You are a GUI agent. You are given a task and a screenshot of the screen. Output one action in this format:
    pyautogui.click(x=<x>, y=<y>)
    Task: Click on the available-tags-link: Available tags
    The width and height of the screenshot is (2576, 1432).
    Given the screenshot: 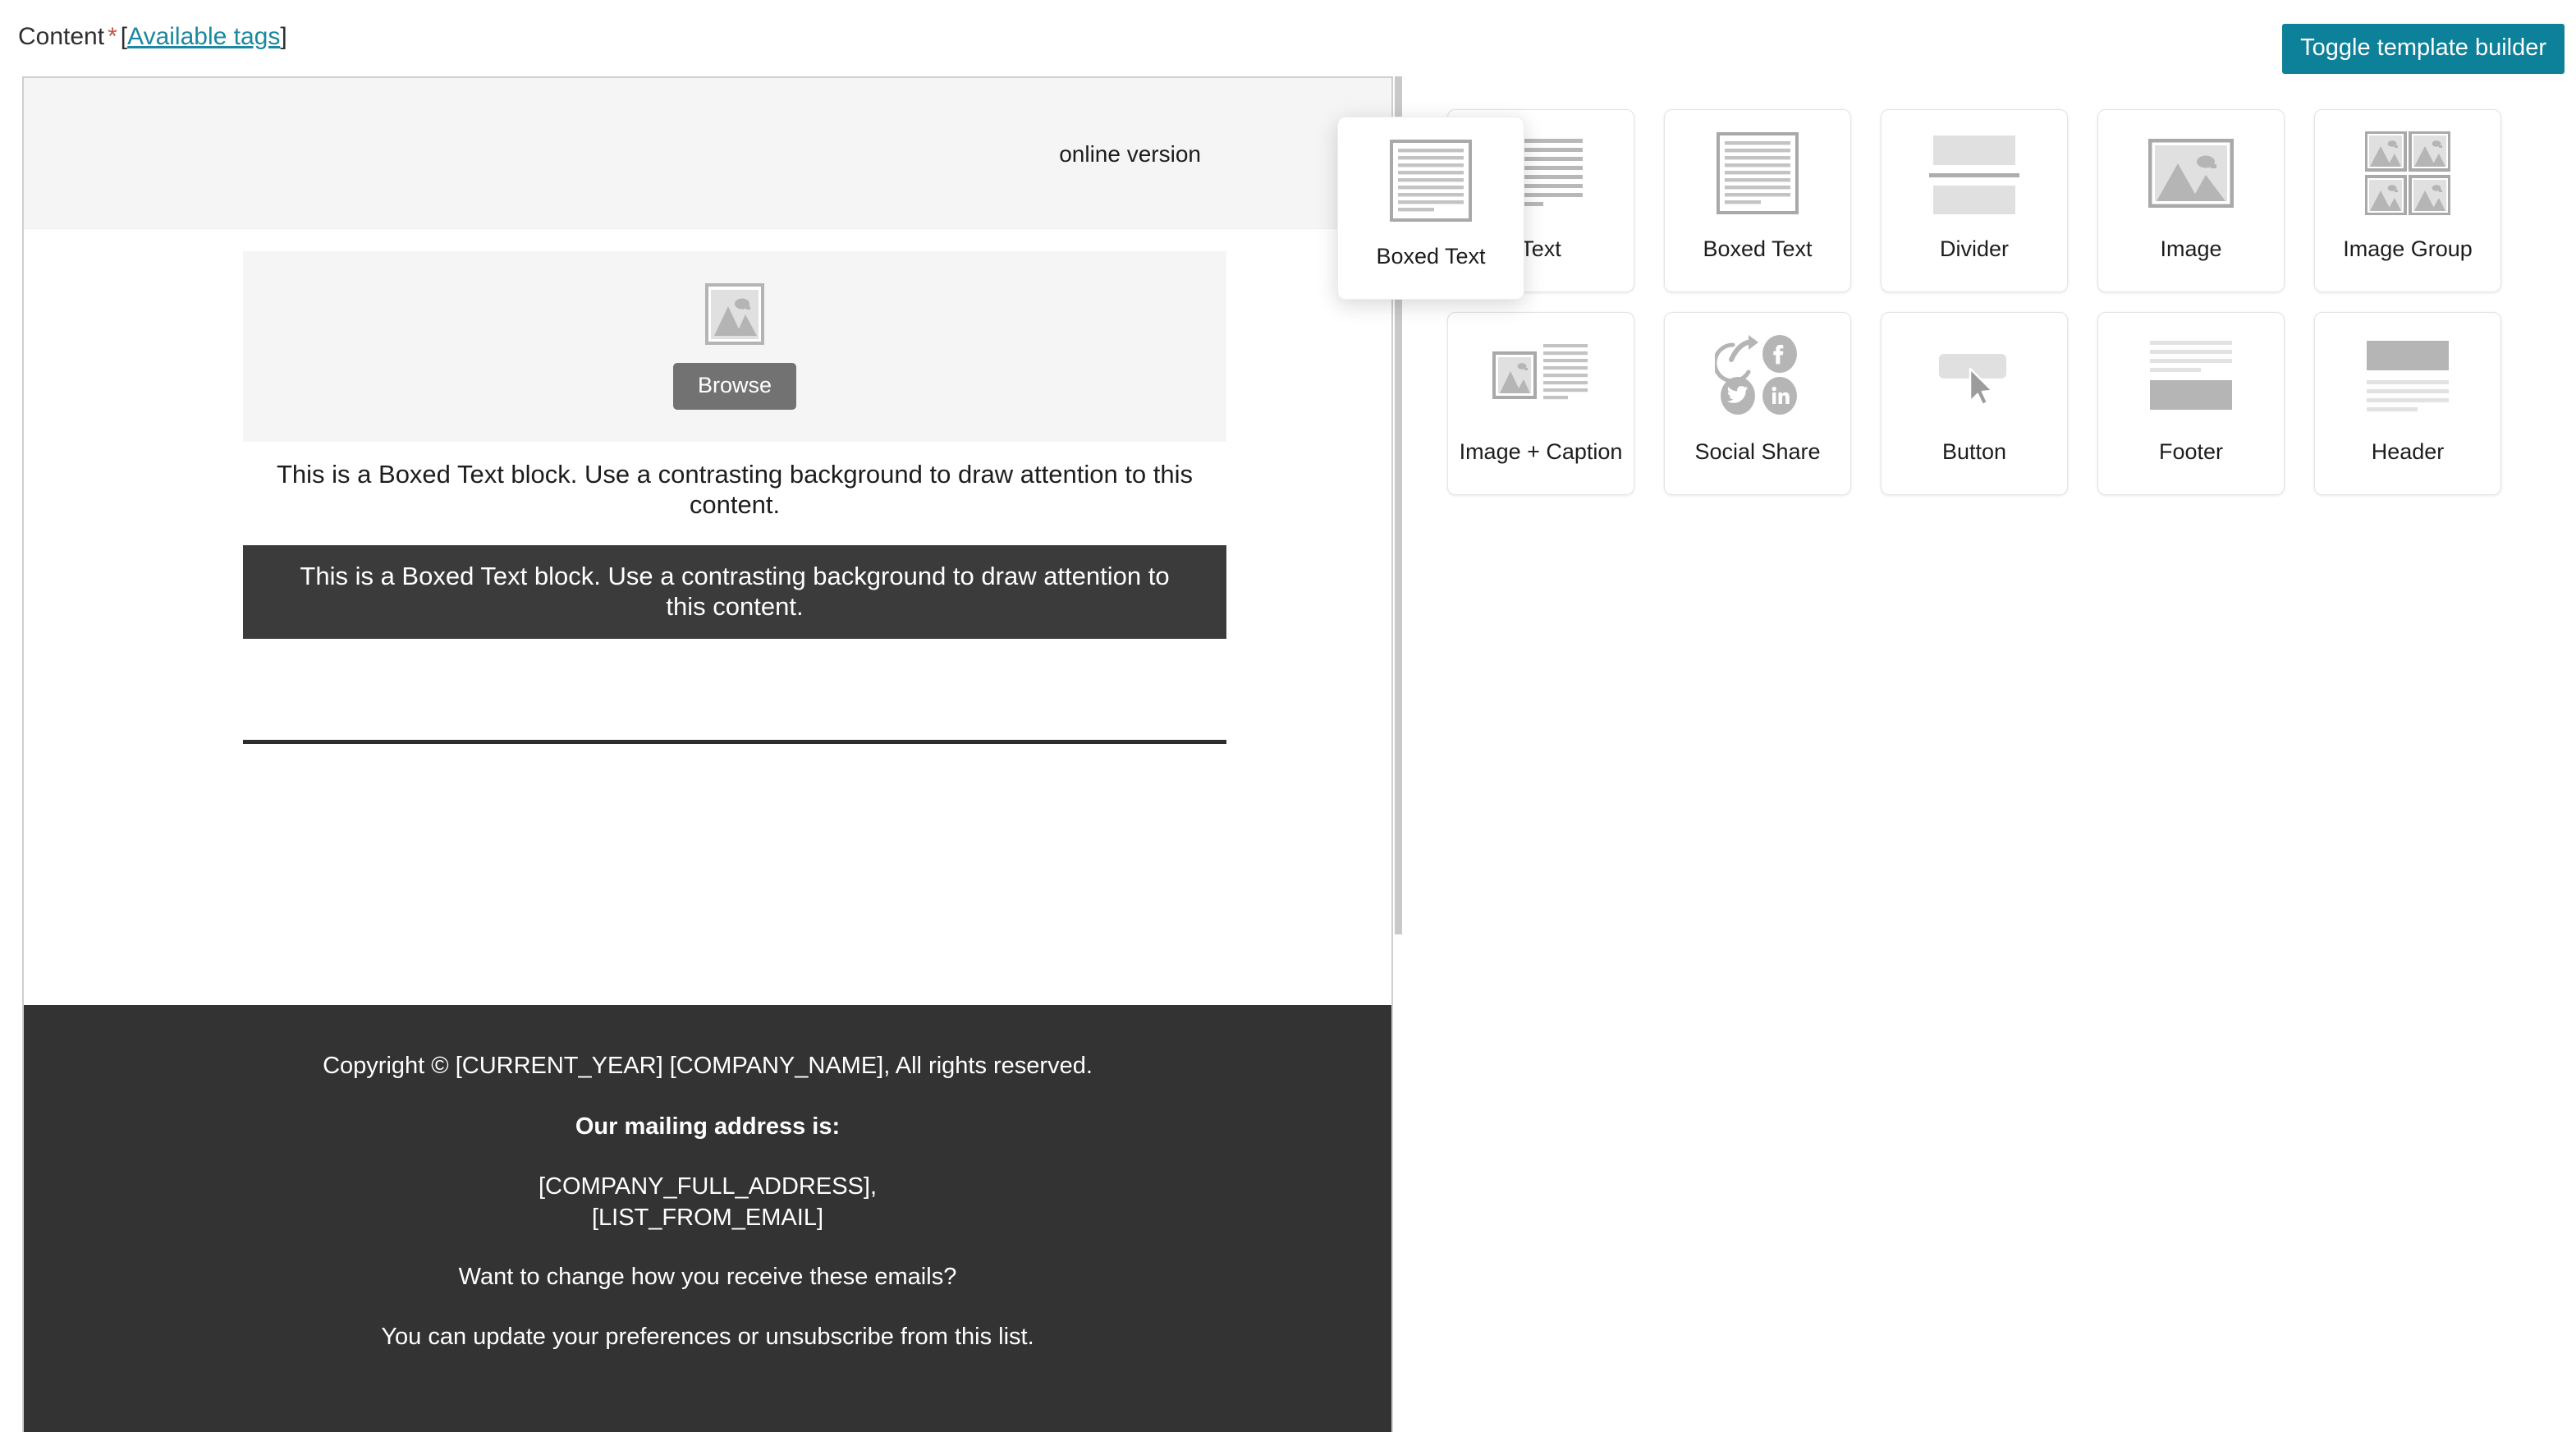 What is the action you would take?
    pyautogui.click(x=204, y=36)
    